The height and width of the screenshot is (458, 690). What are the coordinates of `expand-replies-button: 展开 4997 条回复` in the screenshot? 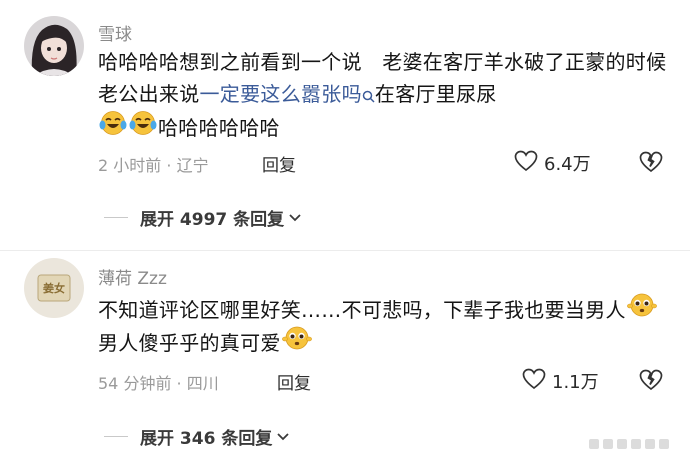 It's located at (203, 217).